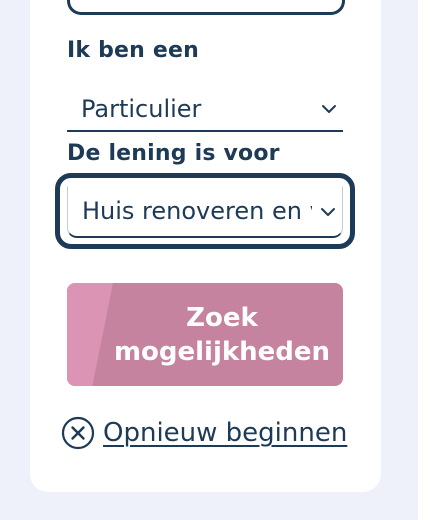  Describe the element at coordinates (173, 153) in the screenshot. I see `loan-purpose-label: De lening is voor` at that location.